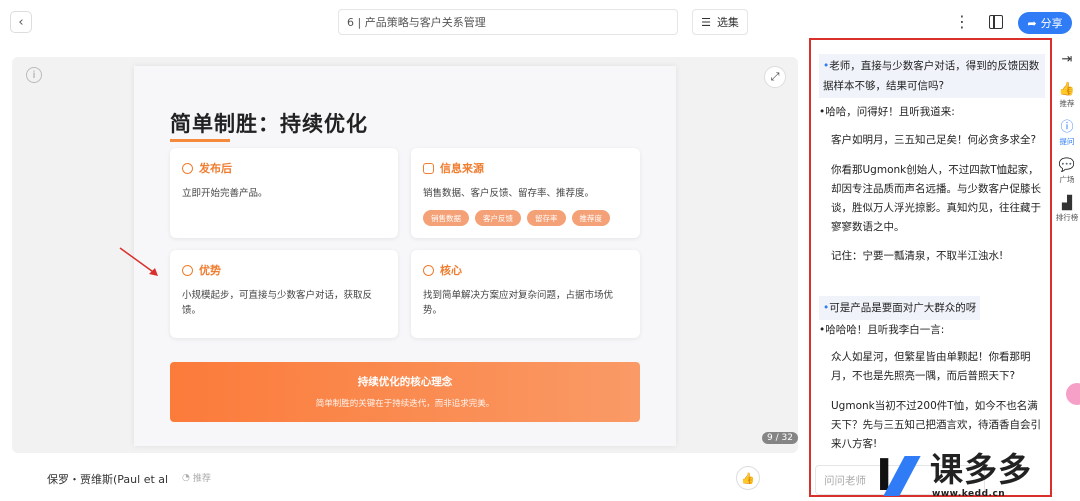  What do you see at coordinates (138, 261) in the screenshot?
I see `red-arrow-icon` at bounding box center [138, 261].